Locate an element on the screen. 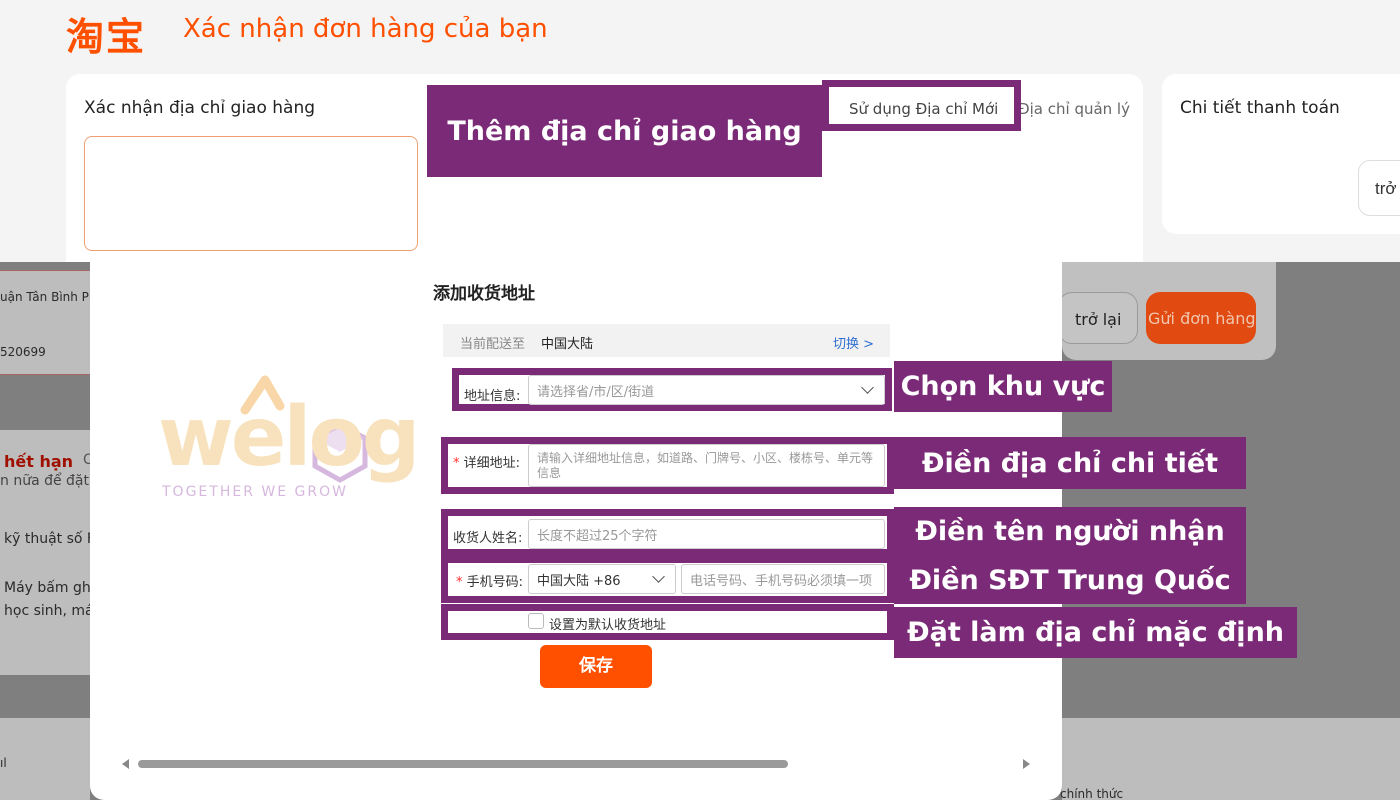  manage-address-link: Địa chỉ quản lý is located at coordinates (1074, 109).